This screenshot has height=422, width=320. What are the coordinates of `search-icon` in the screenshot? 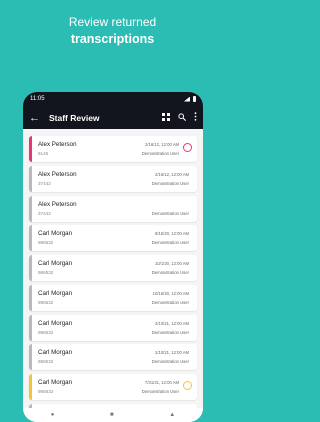 It's located at (182, 117).